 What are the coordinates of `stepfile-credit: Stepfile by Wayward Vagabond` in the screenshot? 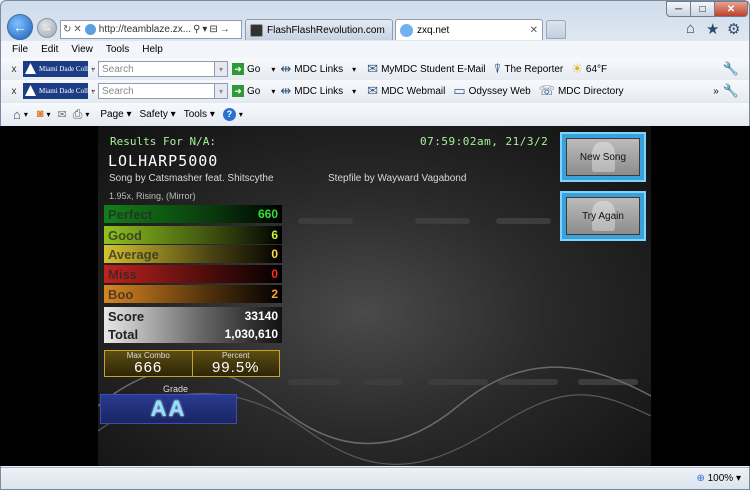 It's located at (397, 178).